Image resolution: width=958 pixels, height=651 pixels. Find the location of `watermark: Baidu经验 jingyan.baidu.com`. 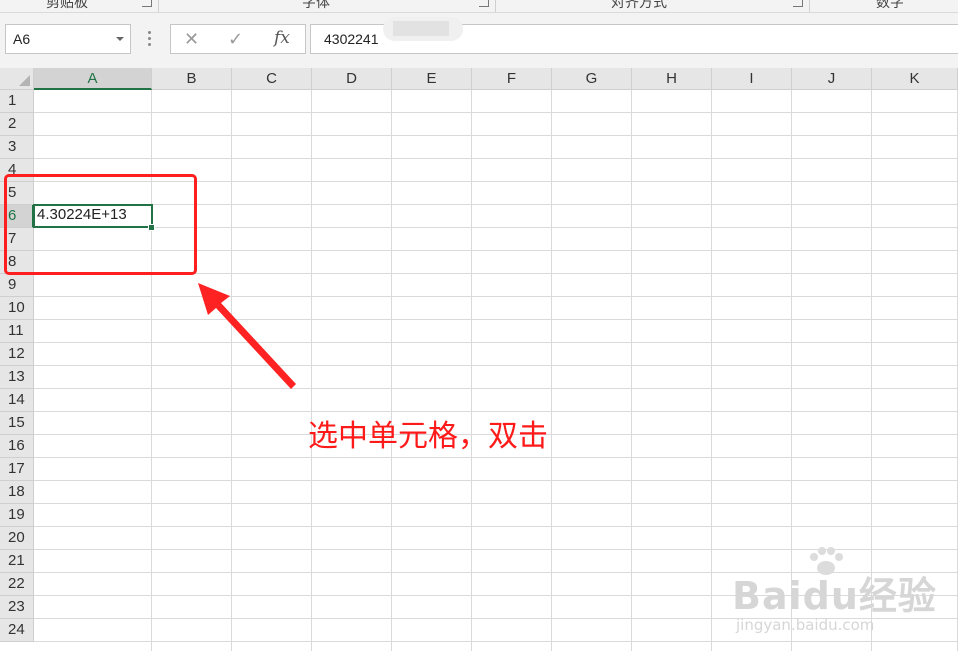

watermark: Baidu经验 jingyan.baidu.com is located at coordinates (834, 590).